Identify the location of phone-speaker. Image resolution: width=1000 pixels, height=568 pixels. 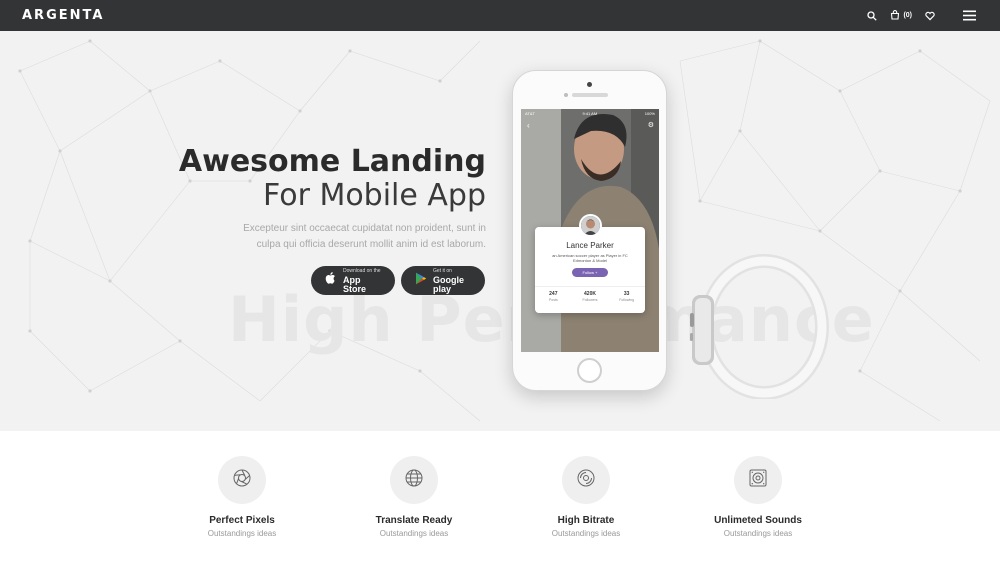
(590, 95).